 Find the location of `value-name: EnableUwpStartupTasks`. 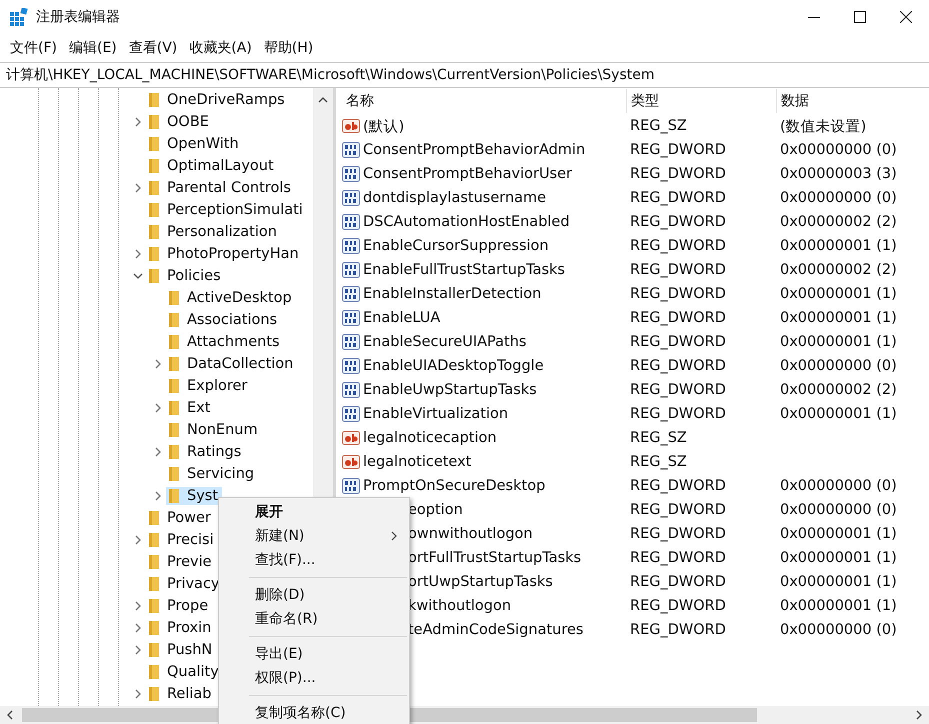

value-name: EnableUwpStartupTasks is located at coordinates (450, 390).